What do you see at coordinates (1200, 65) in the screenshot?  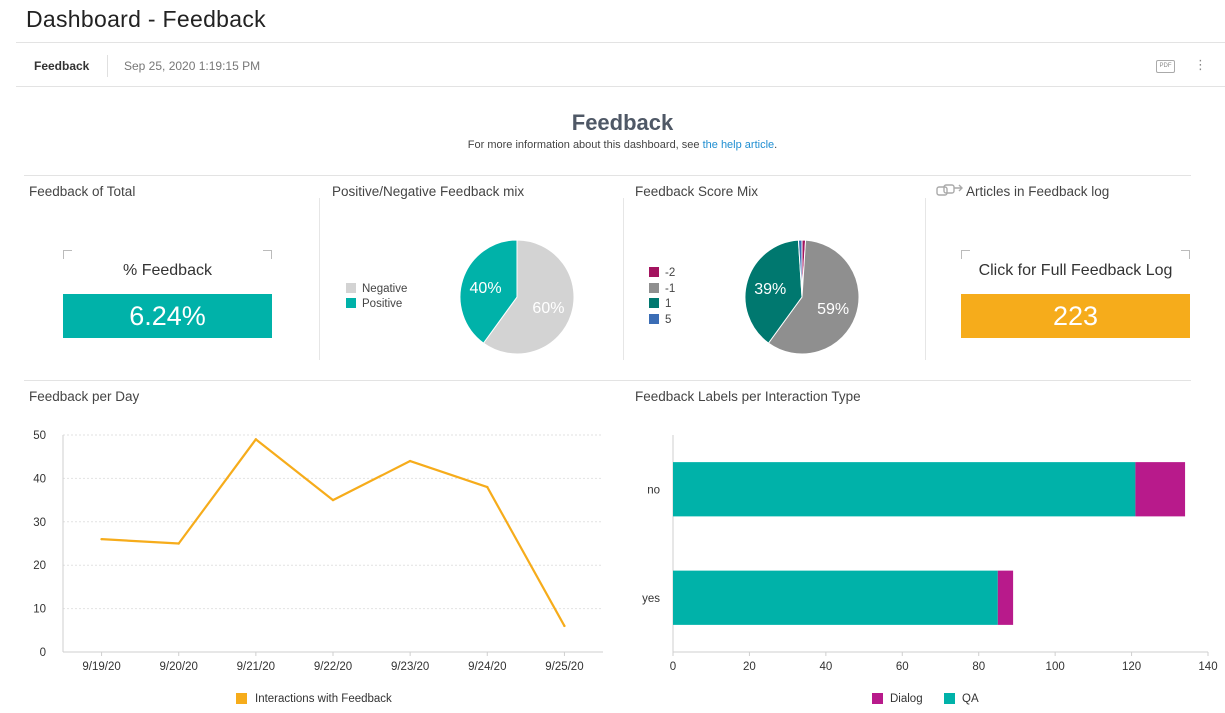 I see `more-menu-icon: ⋮` at bounding box center [1200, 65].